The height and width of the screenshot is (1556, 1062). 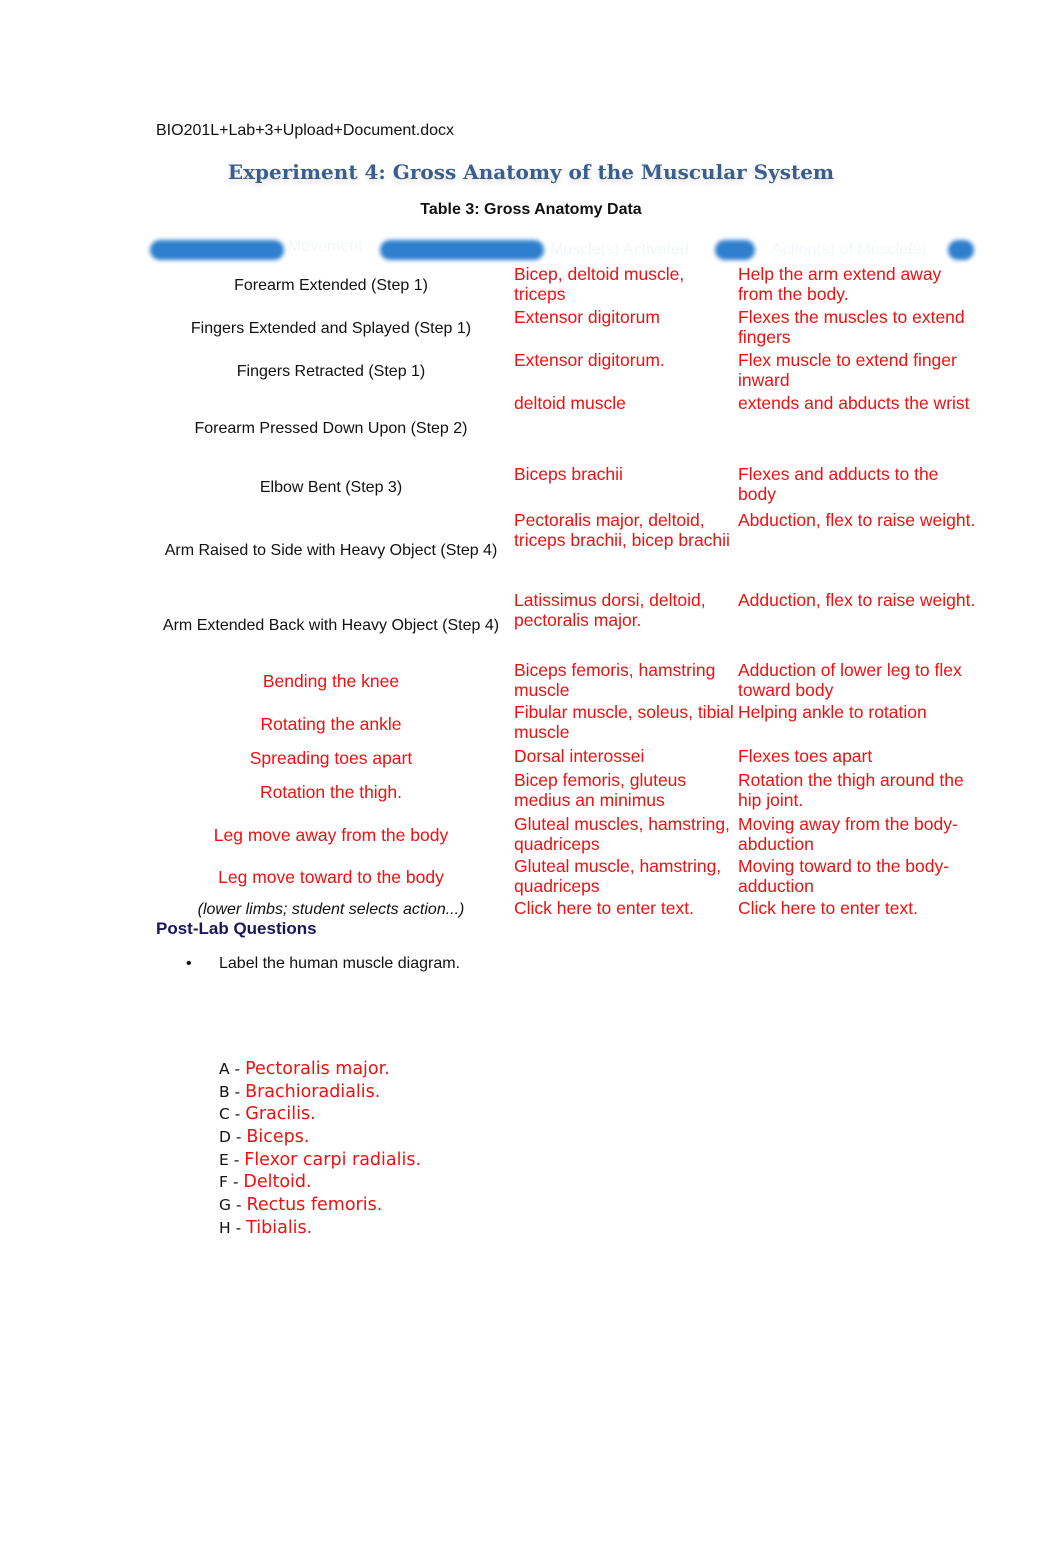 I want to click on movement-text: Forearm Extended (Step 1), so click(x=331, y=285).